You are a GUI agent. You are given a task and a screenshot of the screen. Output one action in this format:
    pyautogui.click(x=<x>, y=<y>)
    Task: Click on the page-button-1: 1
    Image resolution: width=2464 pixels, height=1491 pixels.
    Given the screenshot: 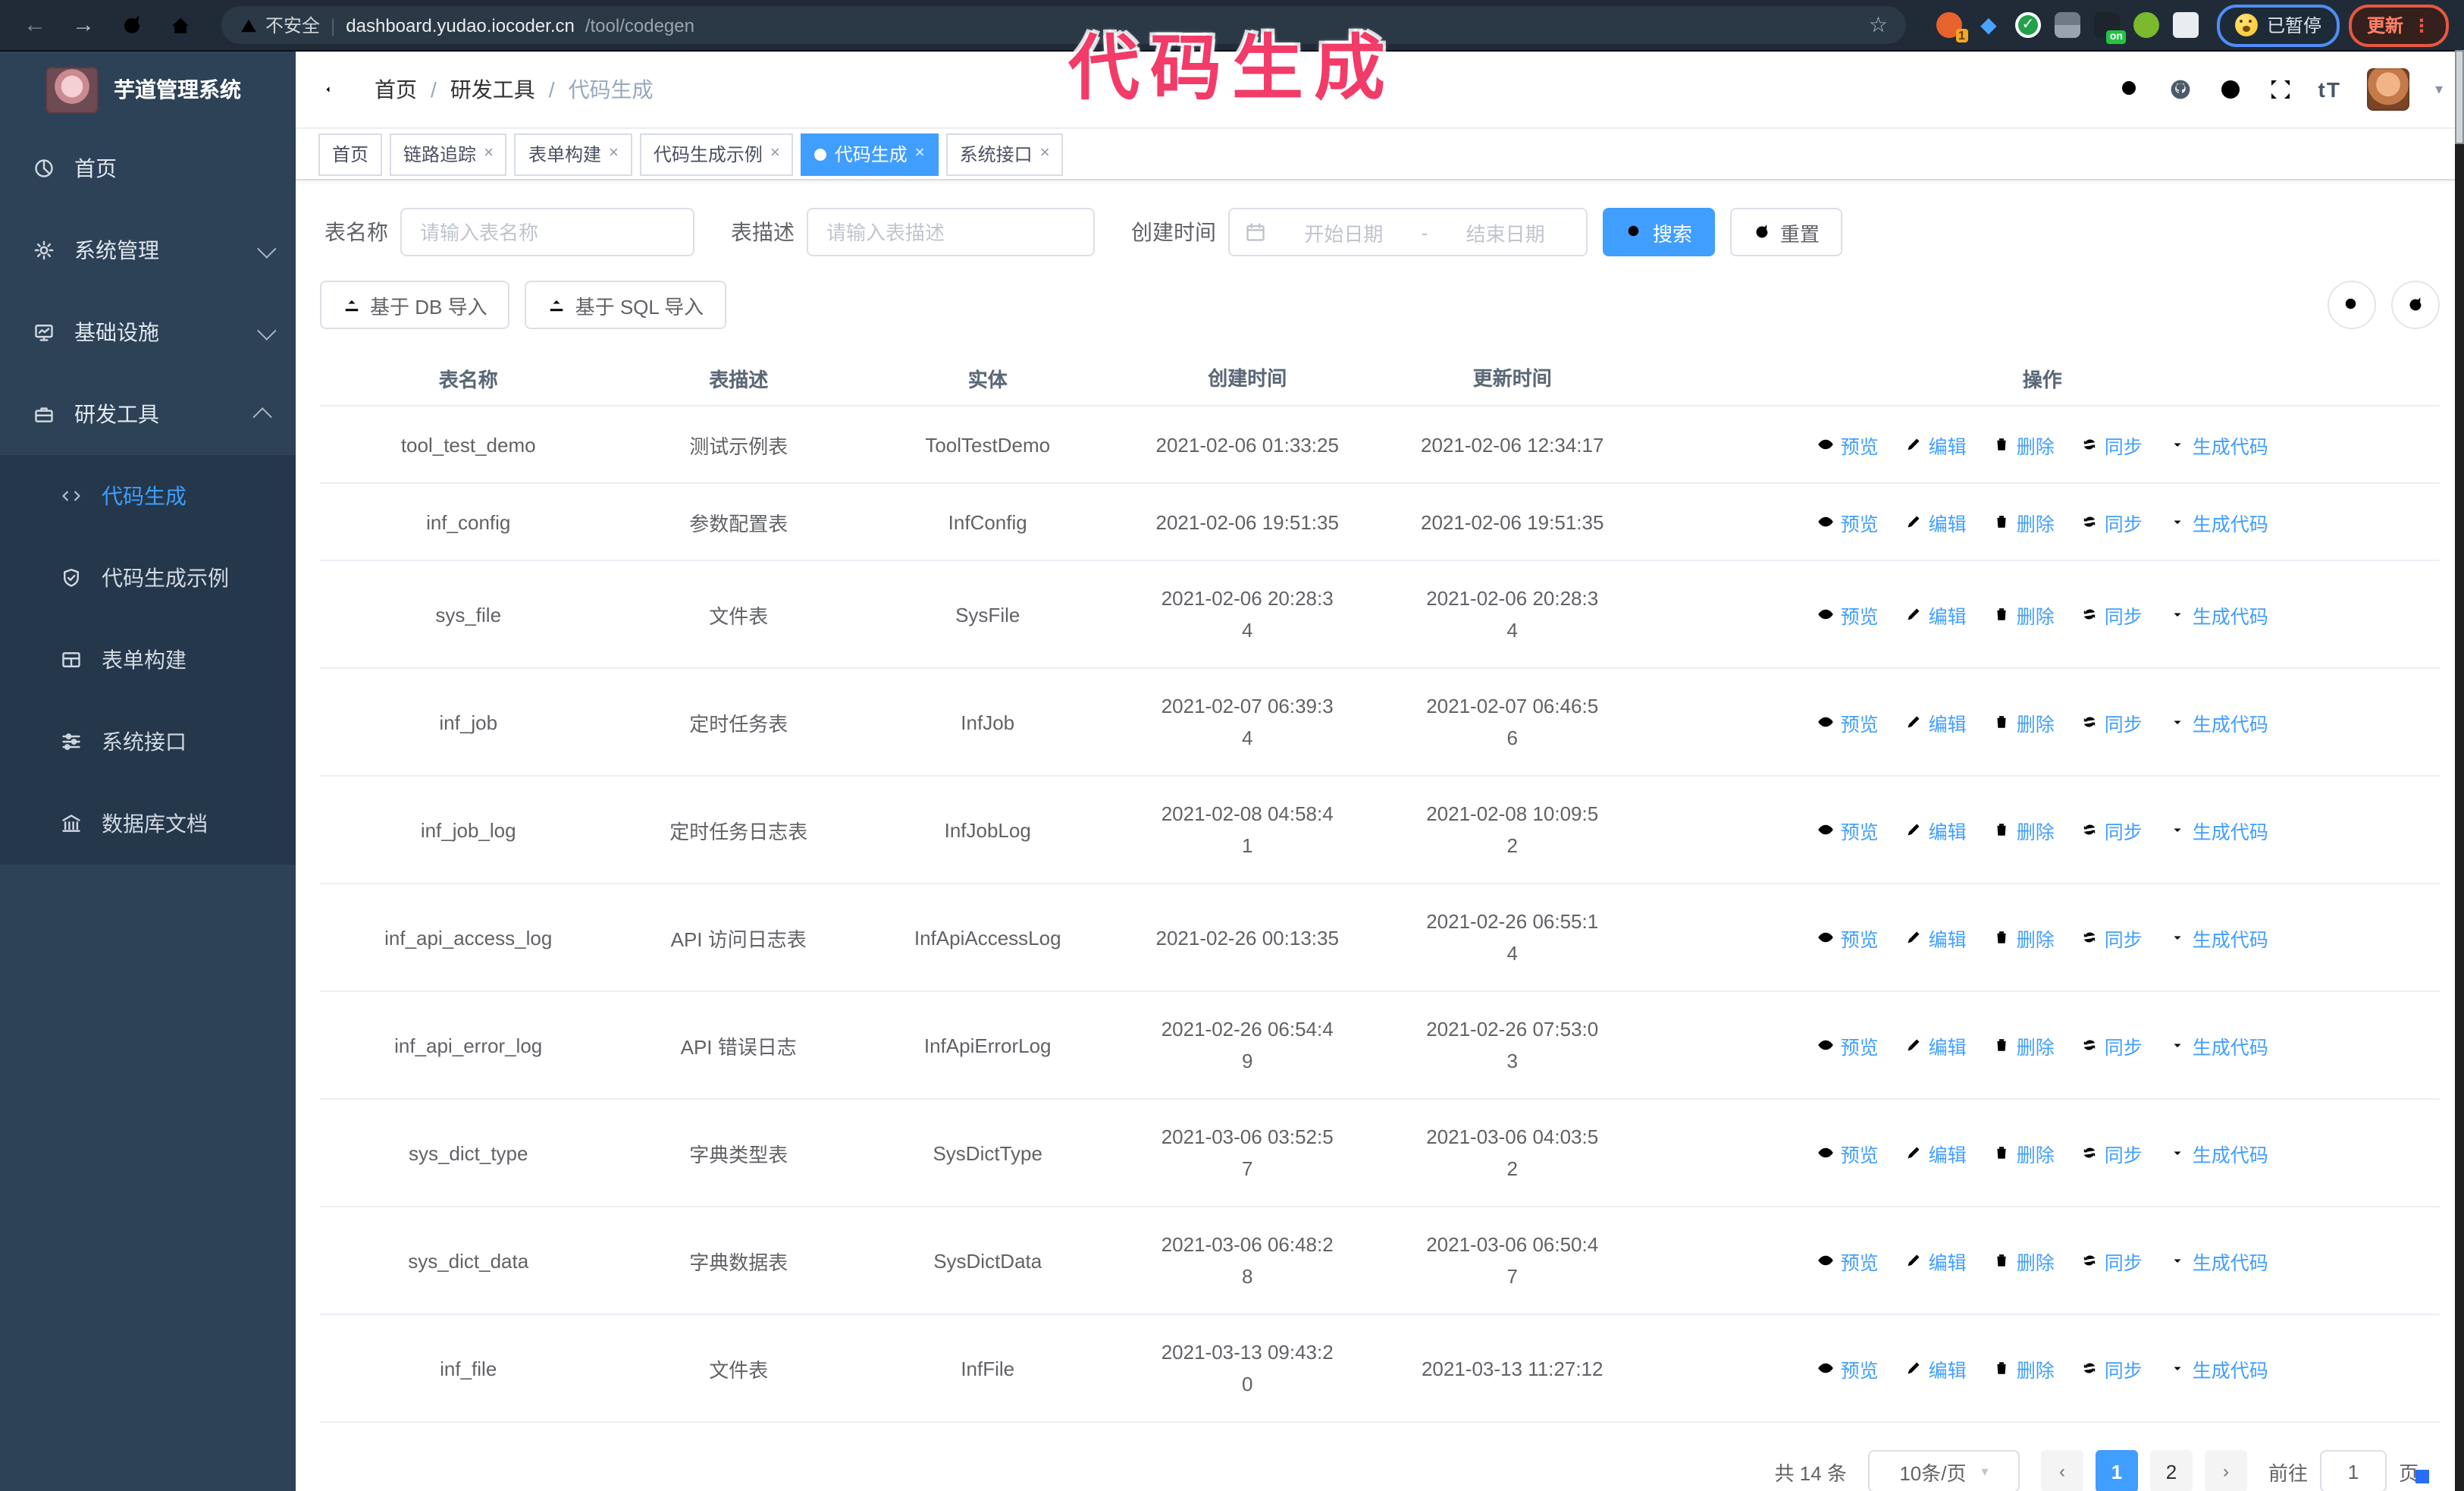 What is the action you would take?
    pyautogui.click(x=2116, y=1470)
    